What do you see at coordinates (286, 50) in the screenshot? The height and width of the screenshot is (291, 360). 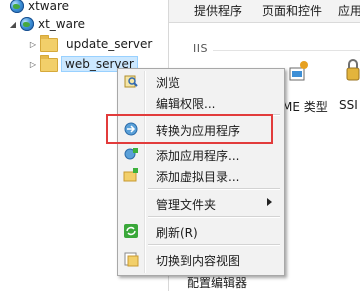 I see `section-divider` at bounding box center [286, 50].